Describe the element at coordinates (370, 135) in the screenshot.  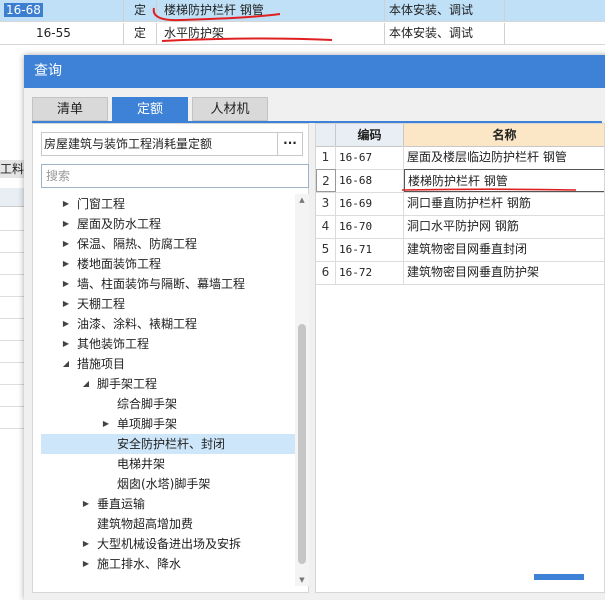
I see `header-code: 编码` at that location.